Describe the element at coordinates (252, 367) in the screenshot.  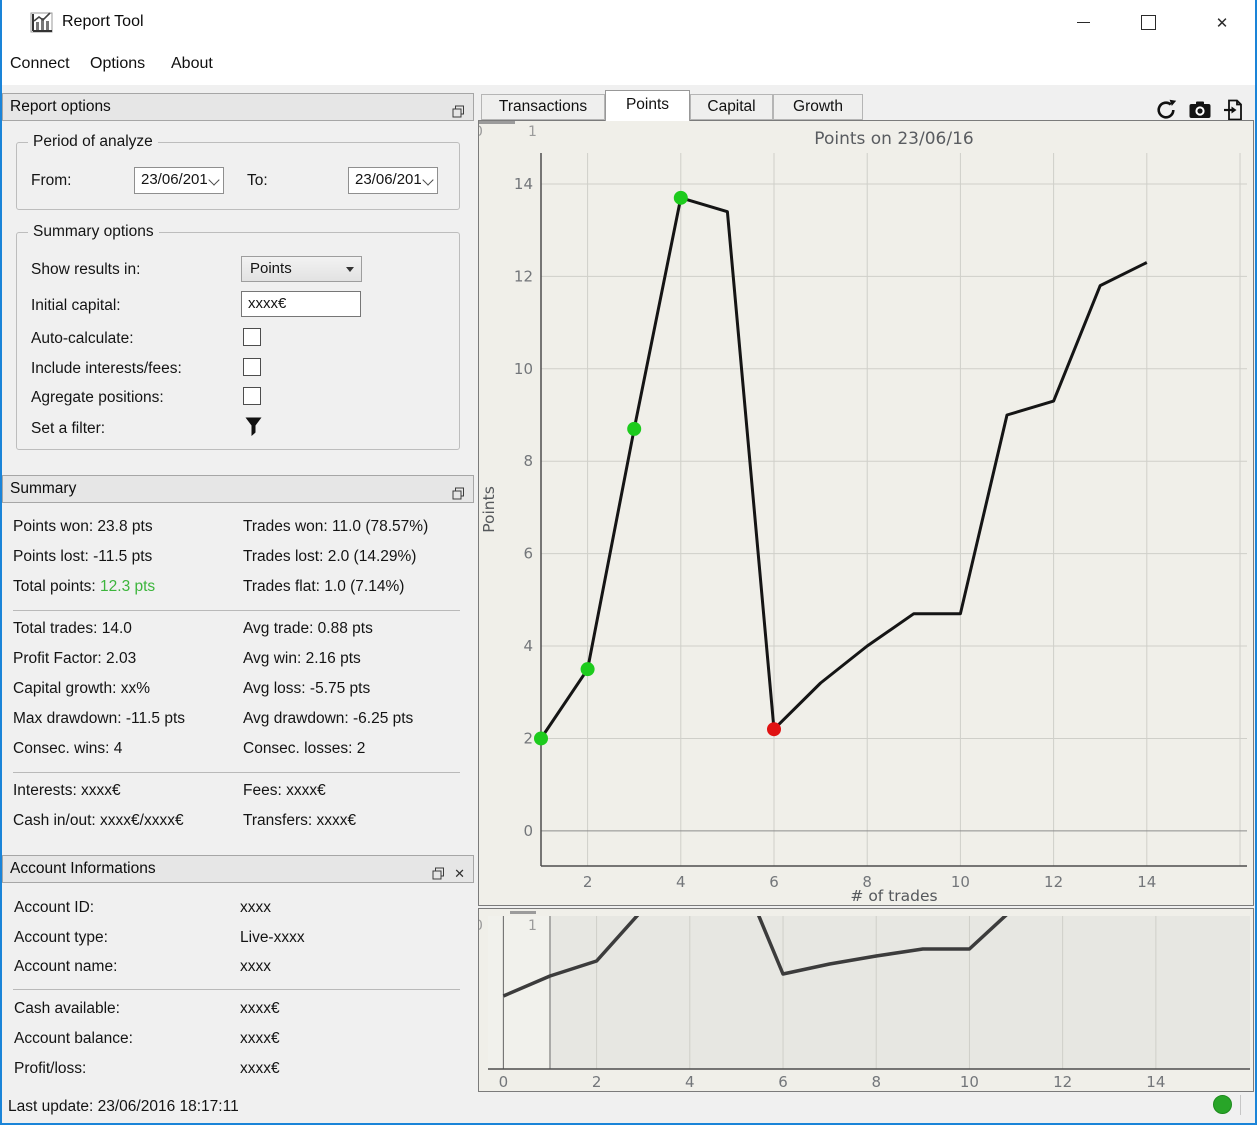
I see `include-interests-checkbox` at that location.